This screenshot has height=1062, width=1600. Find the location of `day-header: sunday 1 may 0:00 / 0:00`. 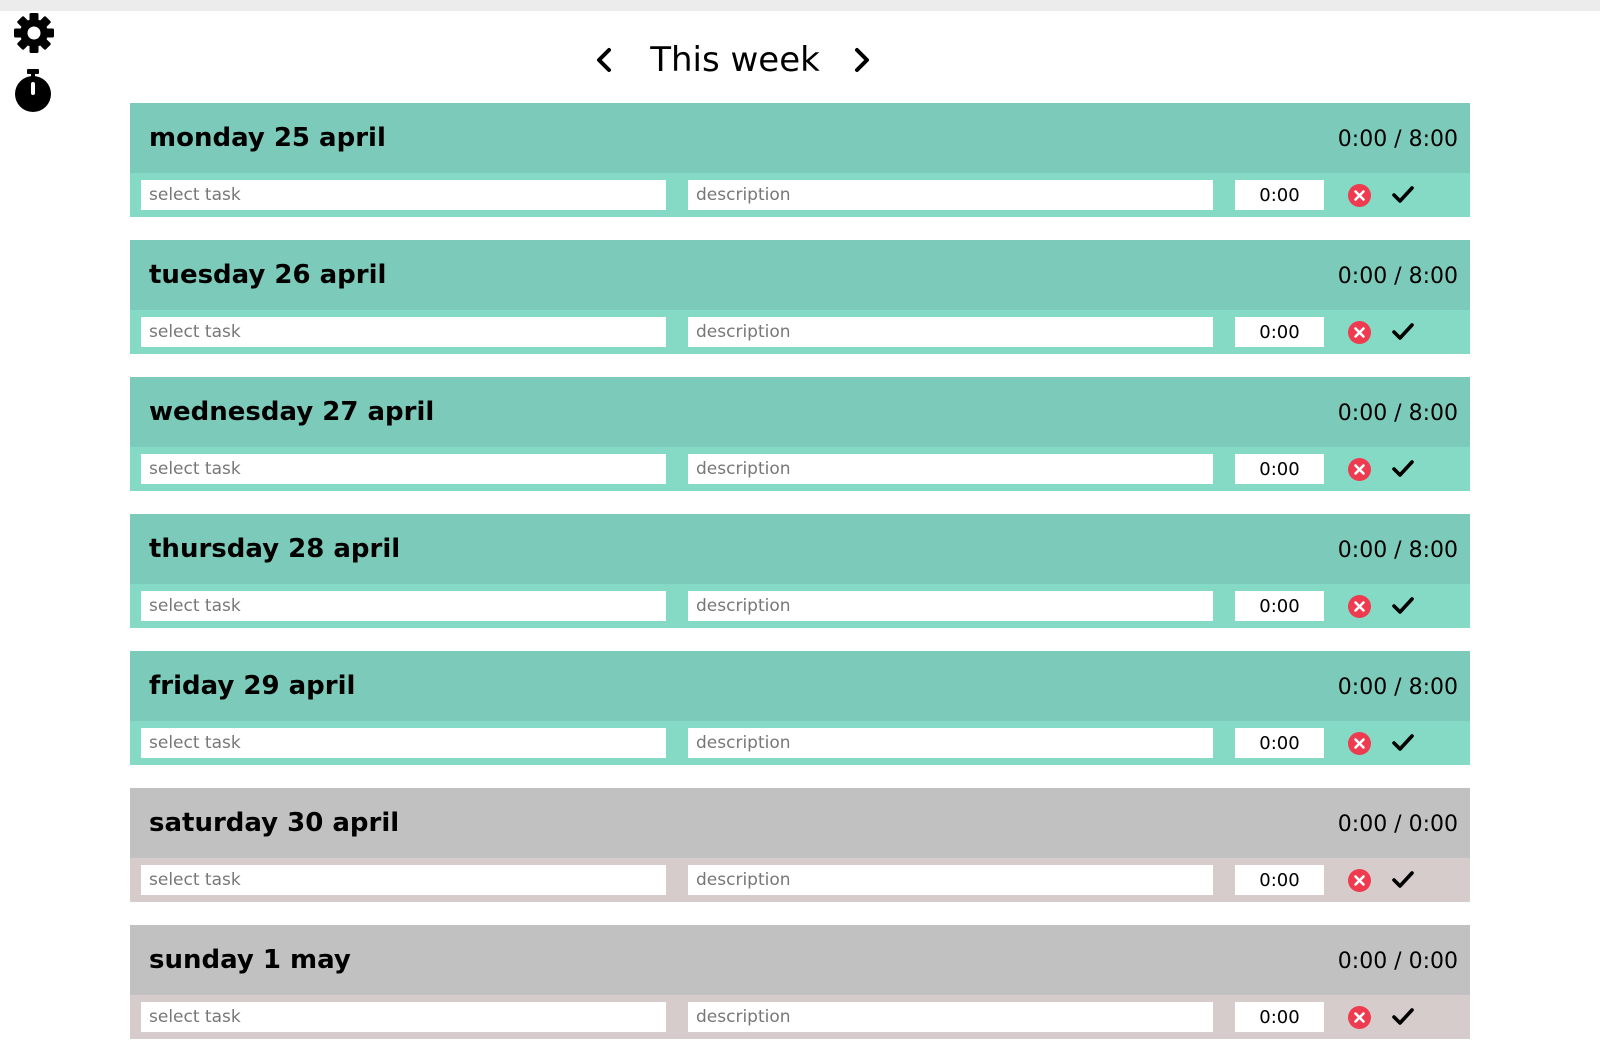

day-header: sunday 1 may 0:00 / 0:00 is located at coordinates (800, 960).